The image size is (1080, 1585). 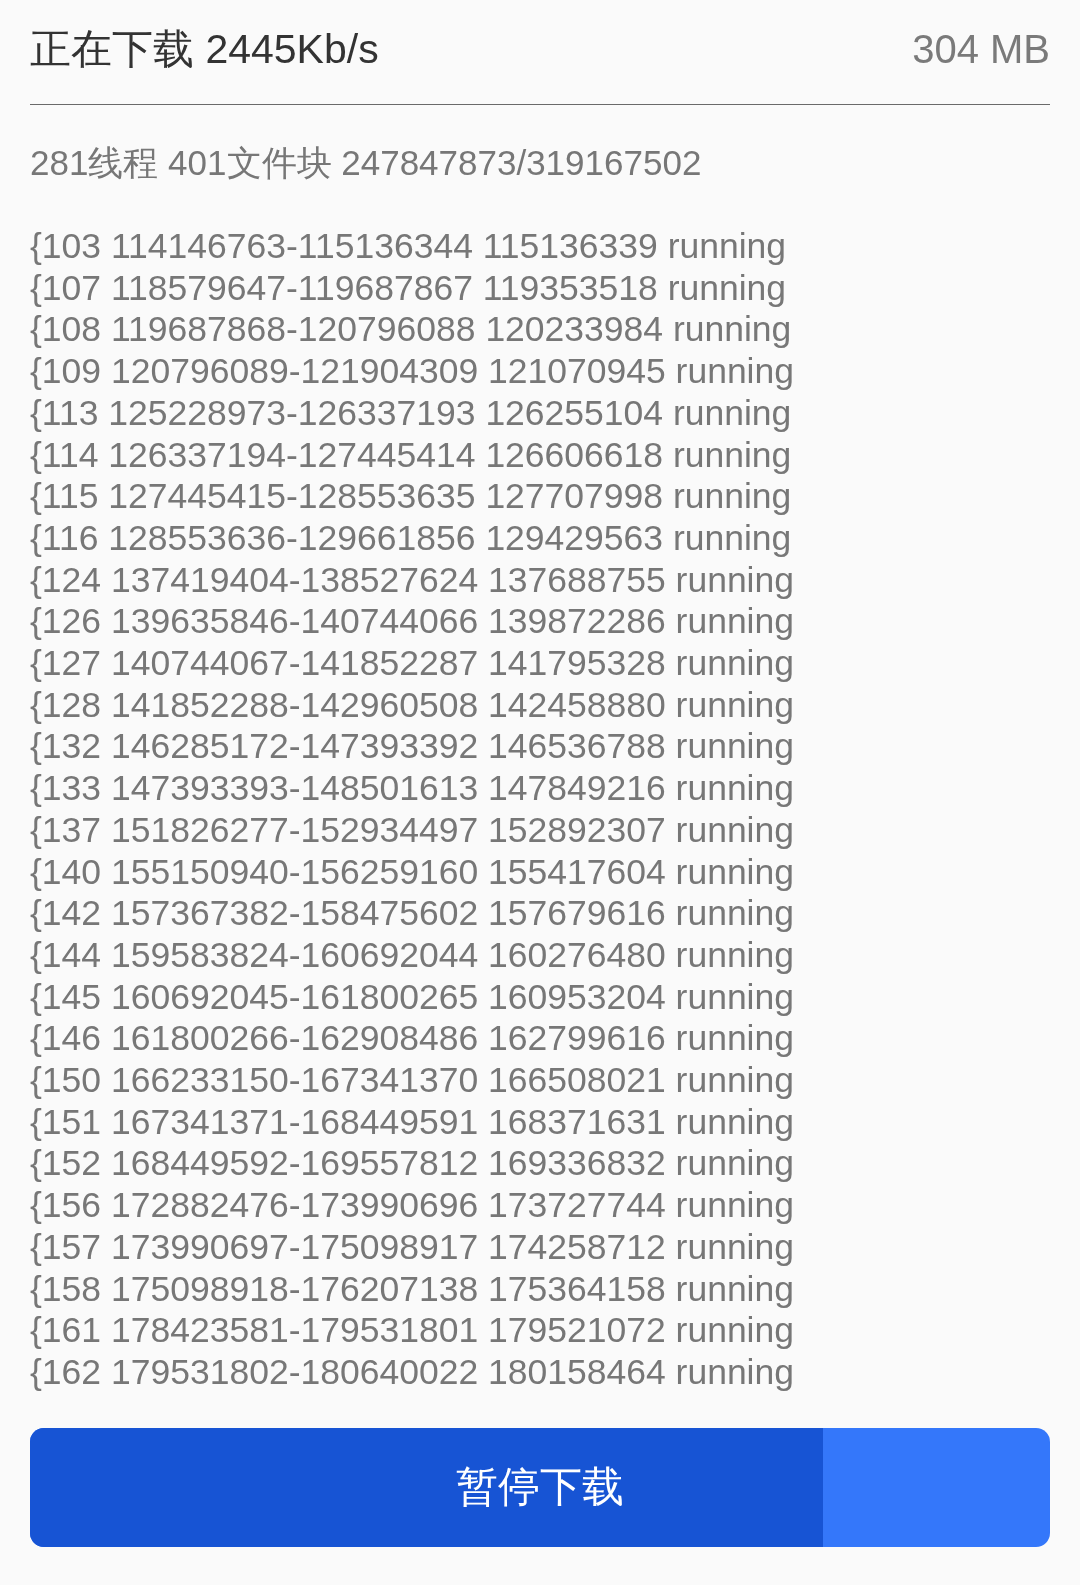 What do you see at coordinates (412, 830) in the screenshot?
I see `thread-log-line: {137 151826277-152934497 152892307 running` at bounding box center [412, 830].